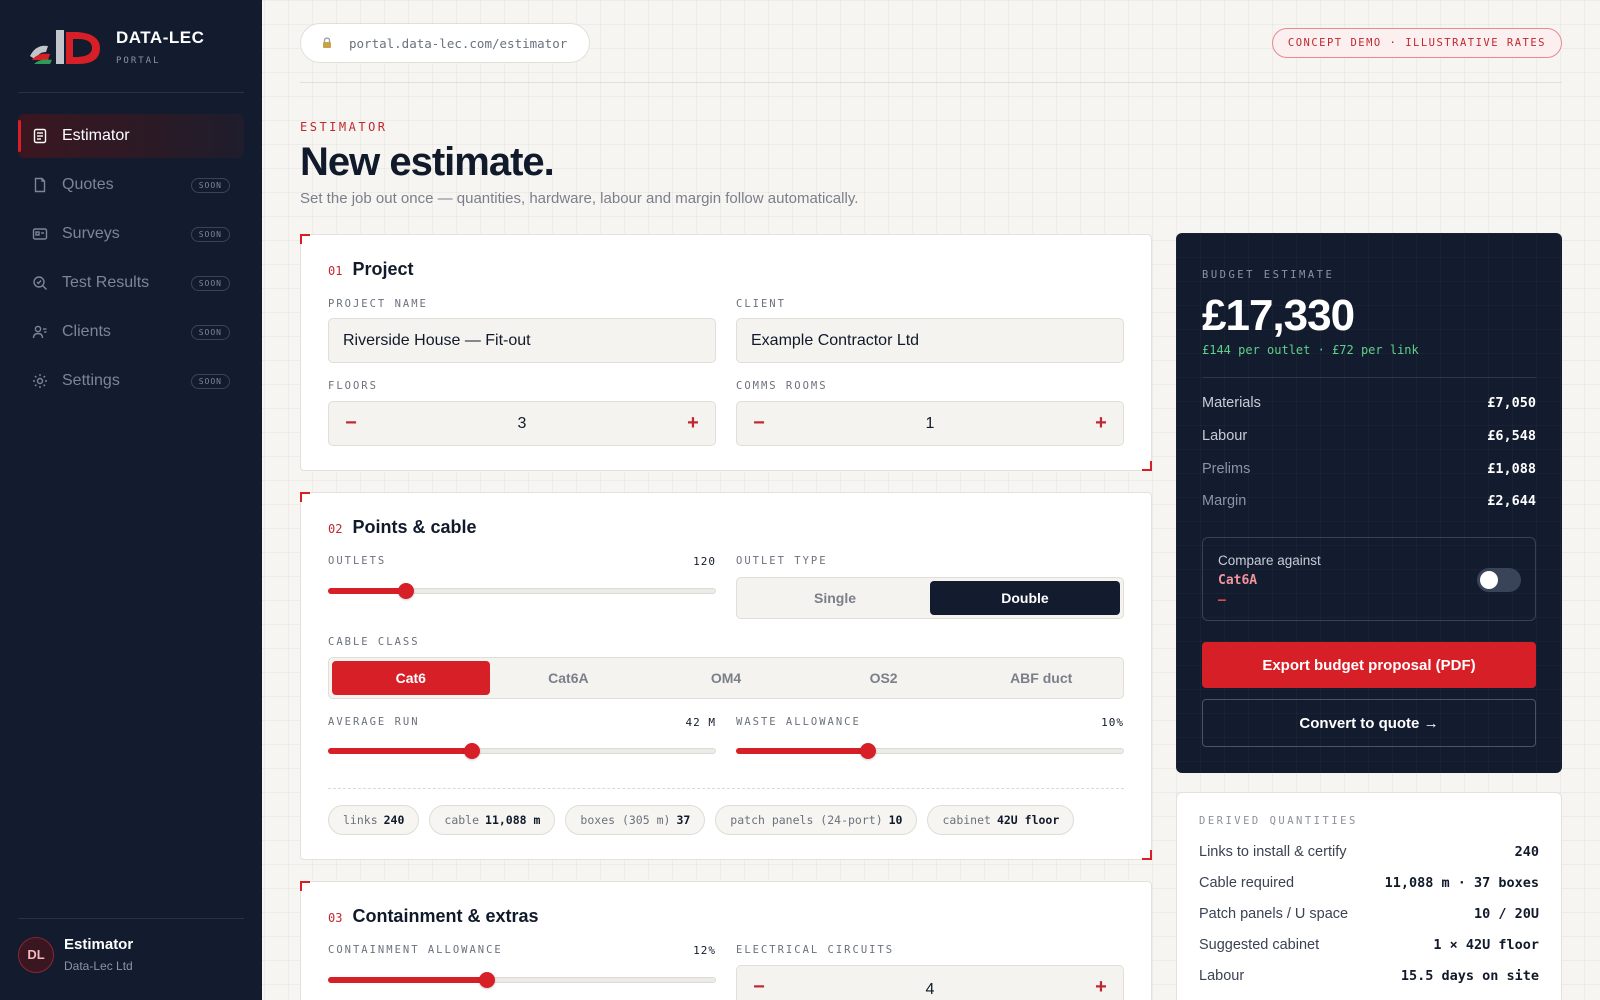  Describe the element at coordinates (36, 954) in the screenshot. I see `avatar: DL` at that location.